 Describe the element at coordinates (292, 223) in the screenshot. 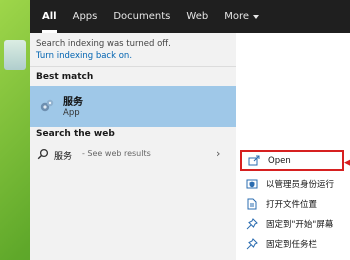

I see `menu-item-pin-to-start: 固定到"开始"屏幕` at that location.